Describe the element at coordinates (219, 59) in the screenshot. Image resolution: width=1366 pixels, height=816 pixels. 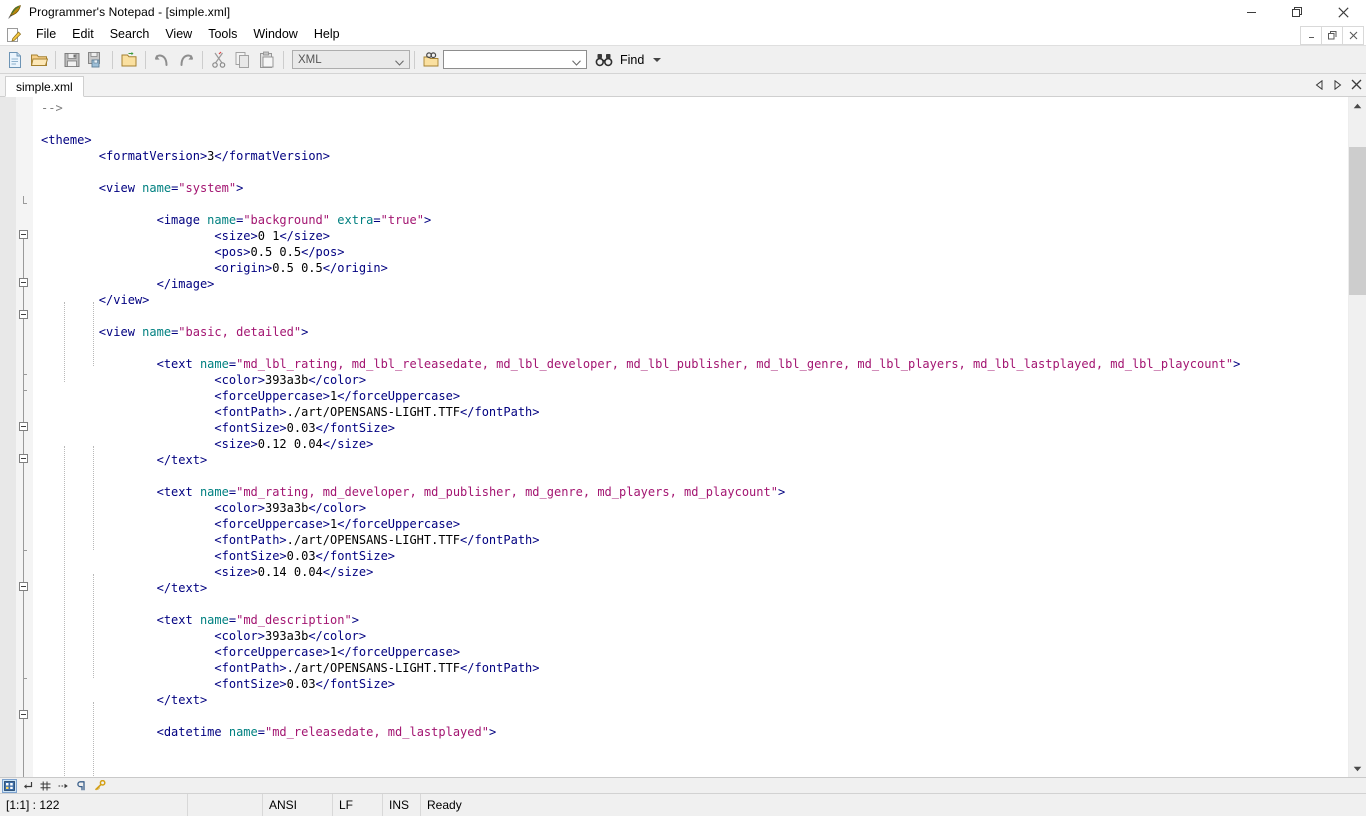
I see `cut-button` at that location.